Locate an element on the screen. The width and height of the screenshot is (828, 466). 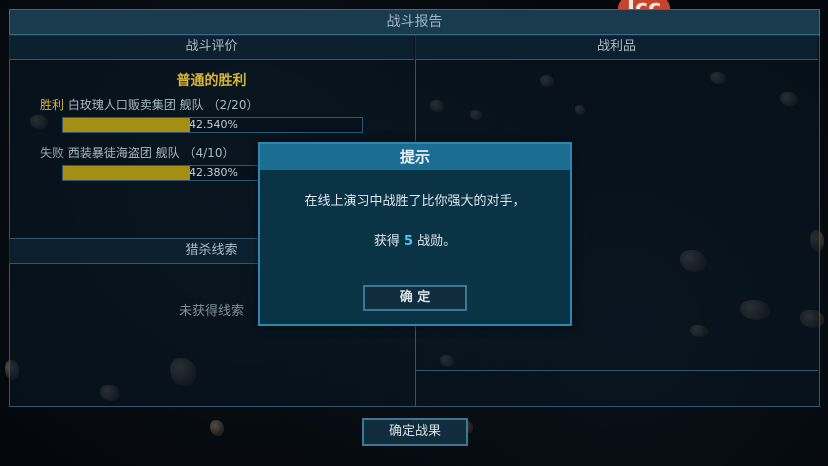
winner-progress-bar: 42.540% is located at coordinates (212, 125).